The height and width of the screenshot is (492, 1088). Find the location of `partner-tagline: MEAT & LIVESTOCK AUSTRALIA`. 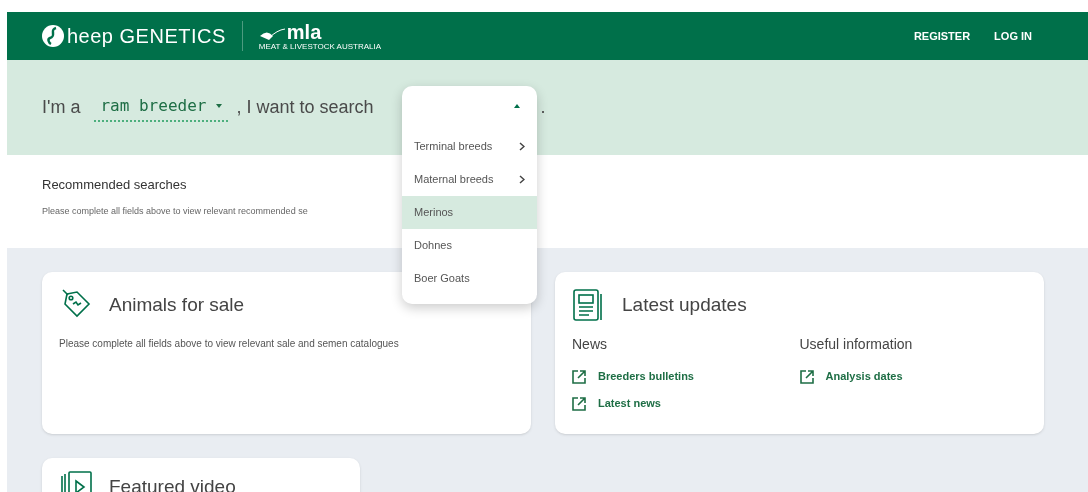

partner-tagline: MEAT & LIVESTOCK AUSTRALIA is located at coordinates (320, 46).